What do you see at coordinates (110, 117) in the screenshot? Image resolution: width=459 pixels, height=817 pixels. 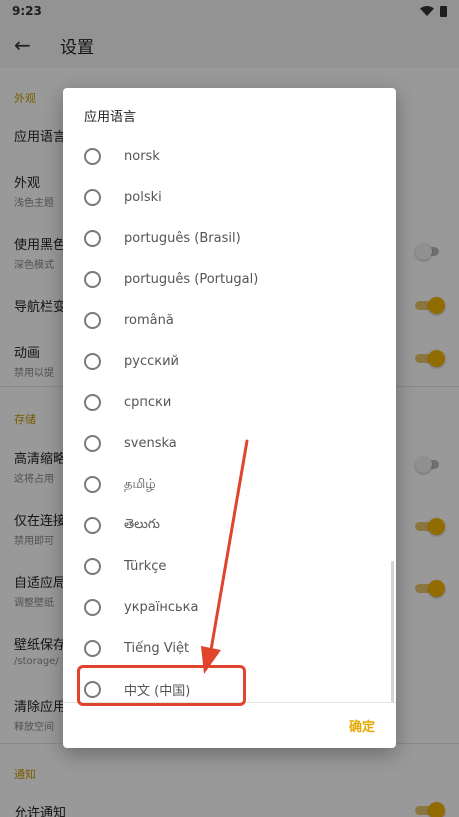 I see `dialog-title: 应用语言` at bounding box center [110, 117].